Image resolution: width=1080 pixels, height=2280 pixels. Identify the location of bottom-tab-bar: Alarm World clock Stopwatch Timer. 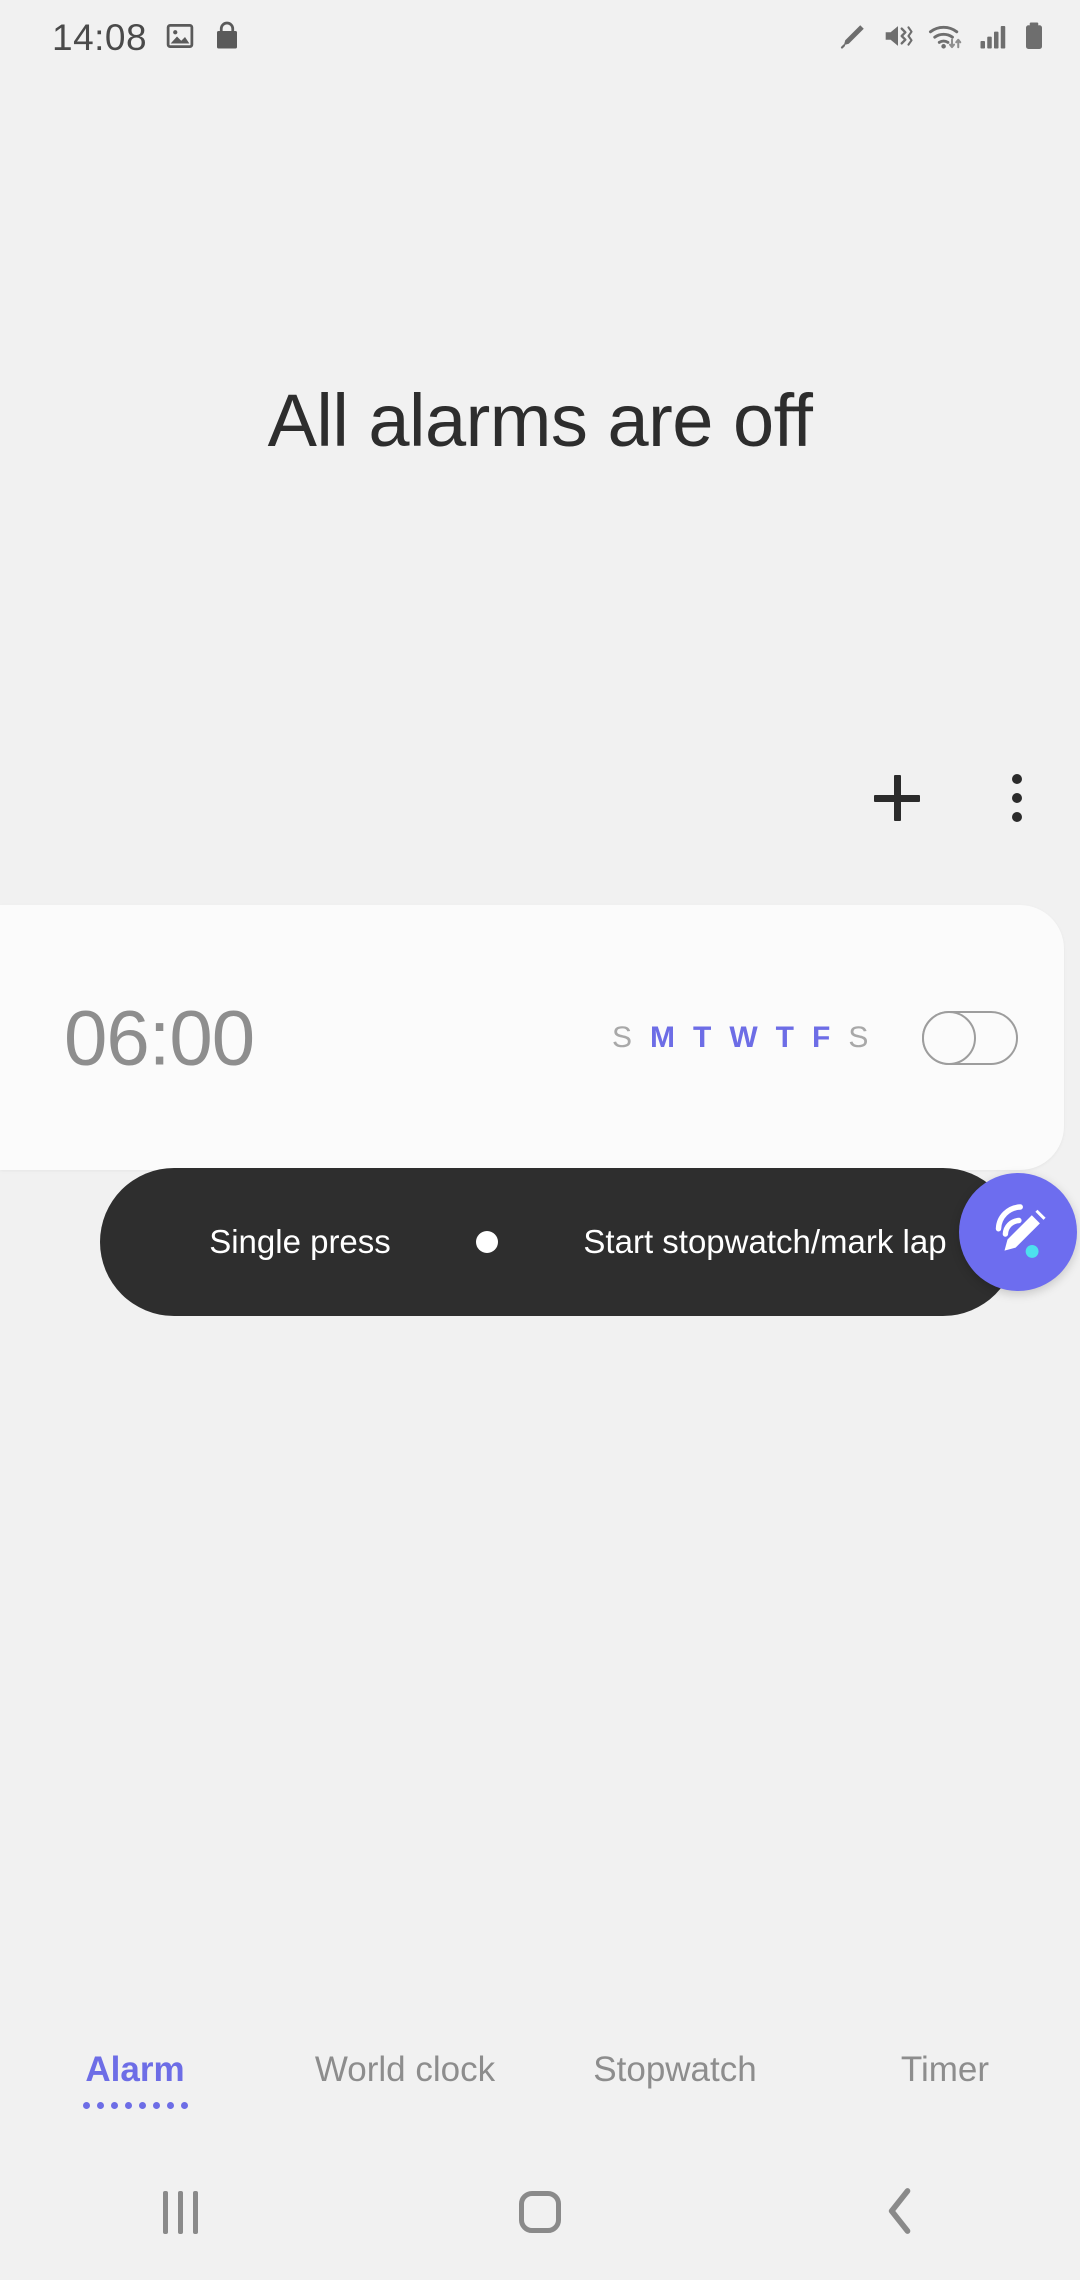
(540, 2080).